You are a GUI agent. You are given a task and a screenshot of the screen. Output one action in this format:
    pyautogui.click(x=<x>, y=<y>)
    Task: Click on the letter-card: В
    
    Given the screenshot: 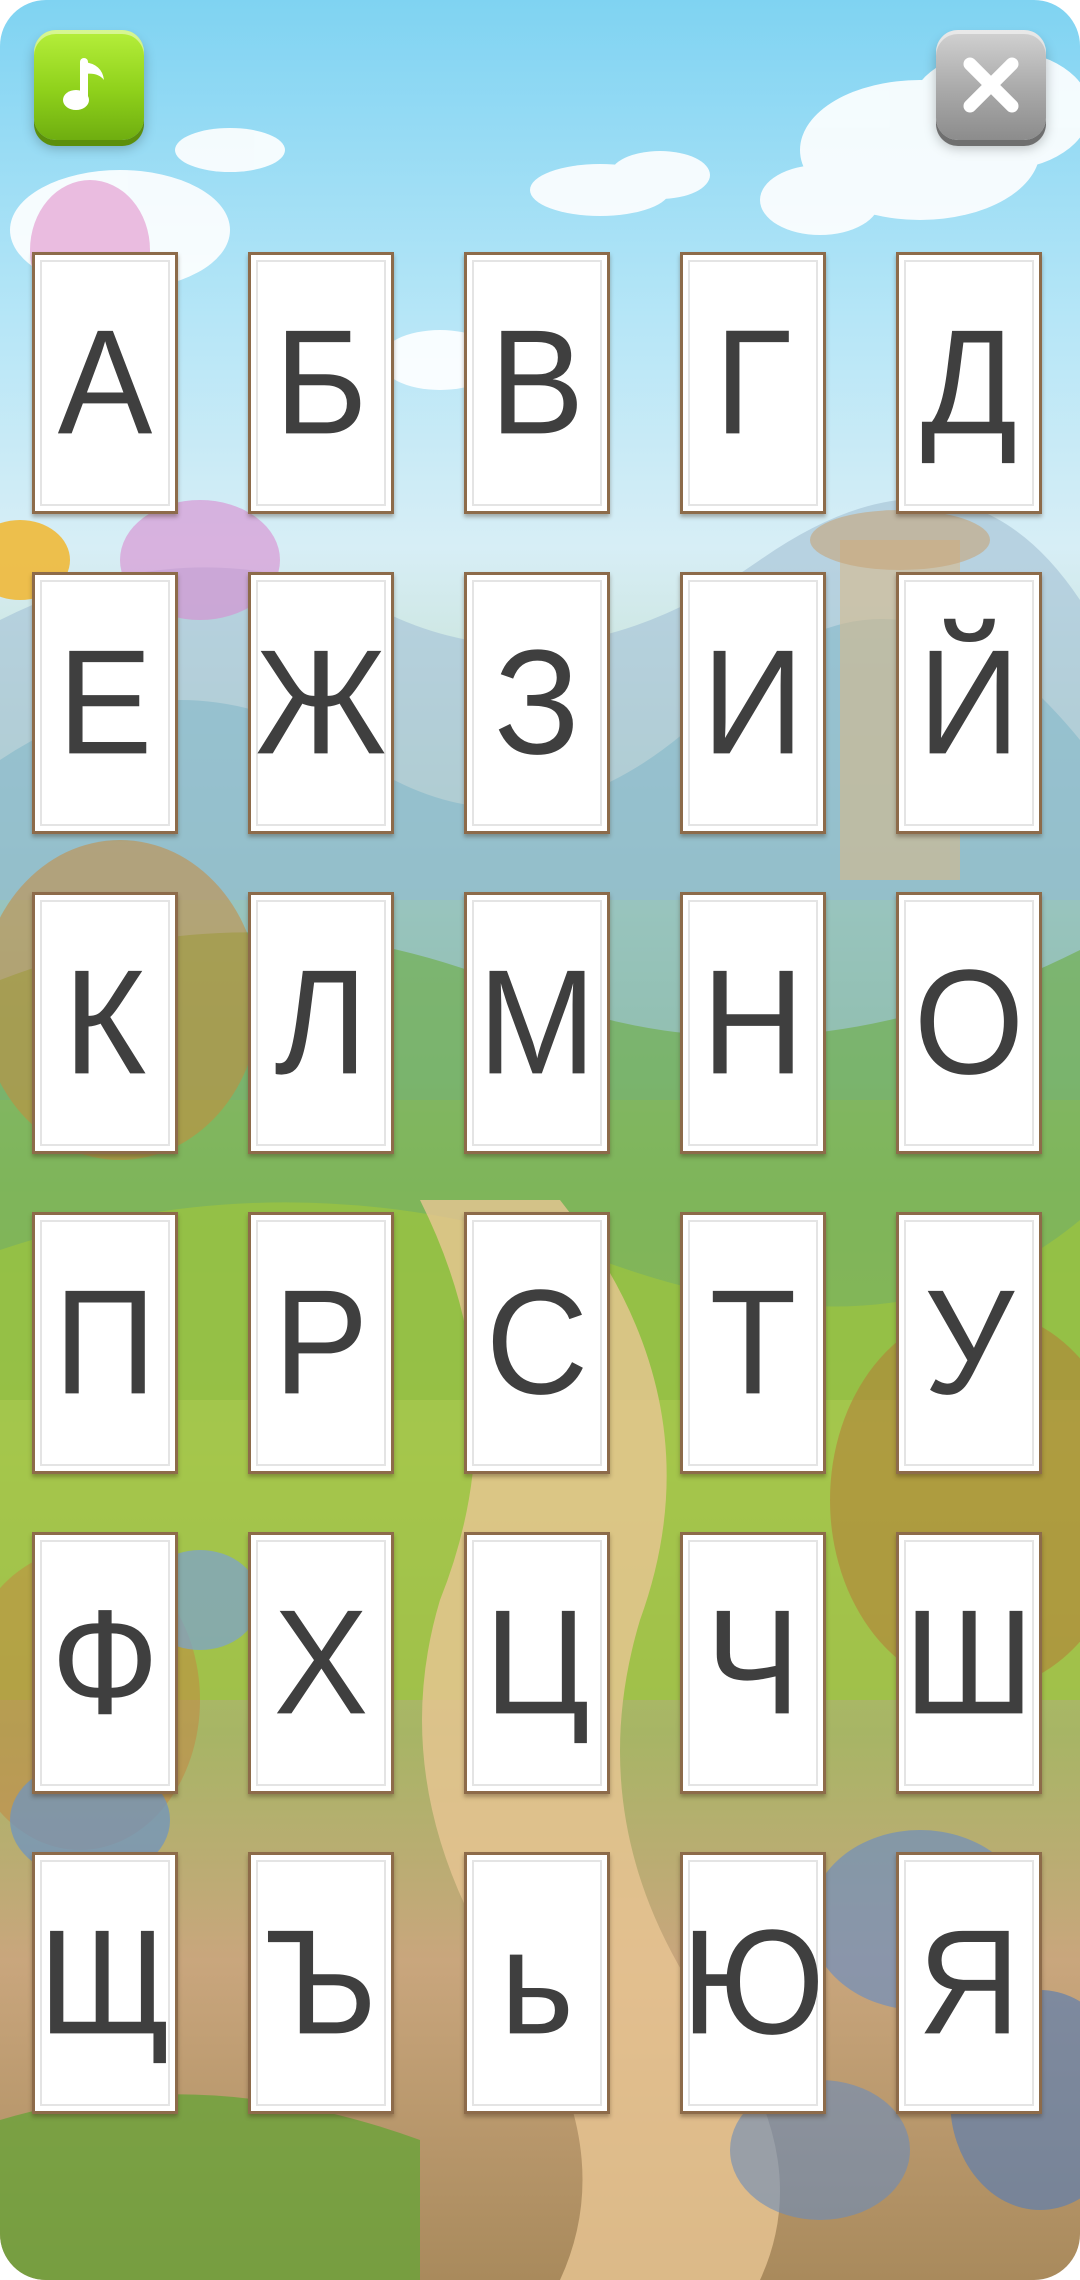 What is the action you would take?
    pyautogui.click(x=537, y=383)
    